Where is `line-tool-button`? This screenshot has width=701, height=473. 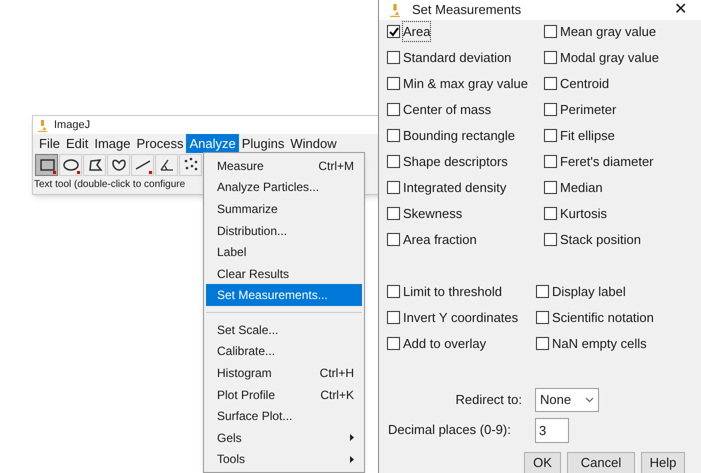
line-tool-button is located at coordinates (142, 165).